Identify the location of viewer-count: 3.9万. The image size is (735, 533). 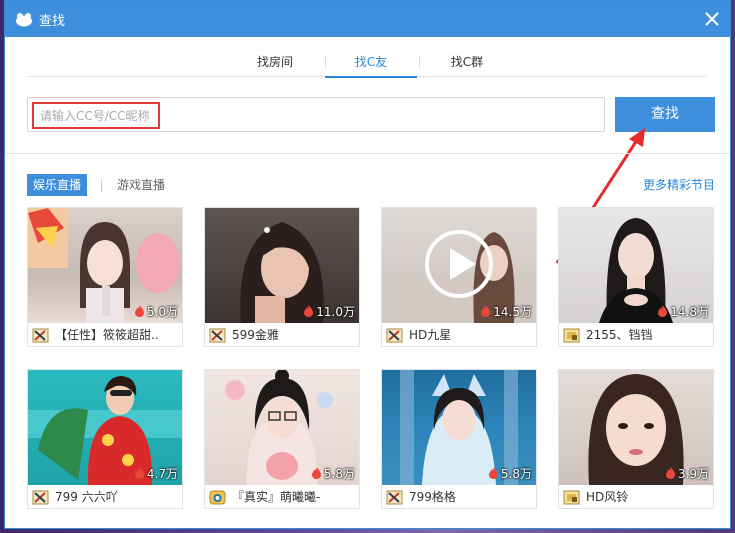
(687, 473).